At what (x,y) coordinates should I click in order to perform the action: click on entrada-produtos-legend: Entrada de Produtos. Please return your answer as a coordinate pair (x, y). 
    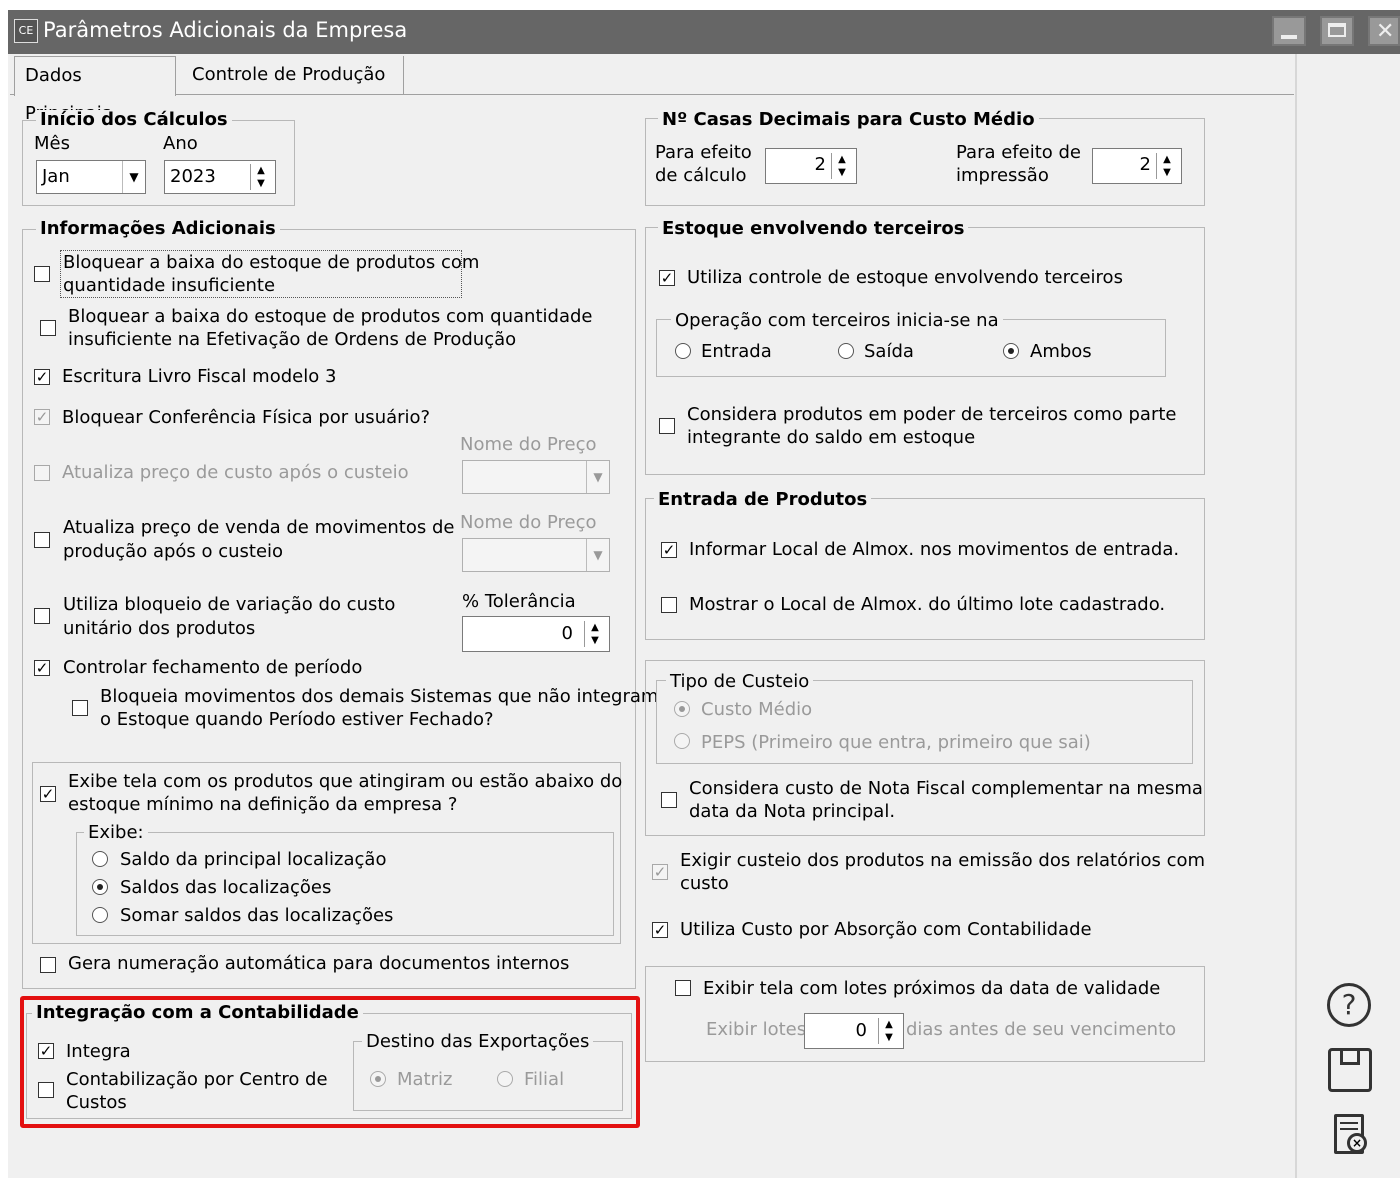
    Looking at the image, I should click on (763, 500).